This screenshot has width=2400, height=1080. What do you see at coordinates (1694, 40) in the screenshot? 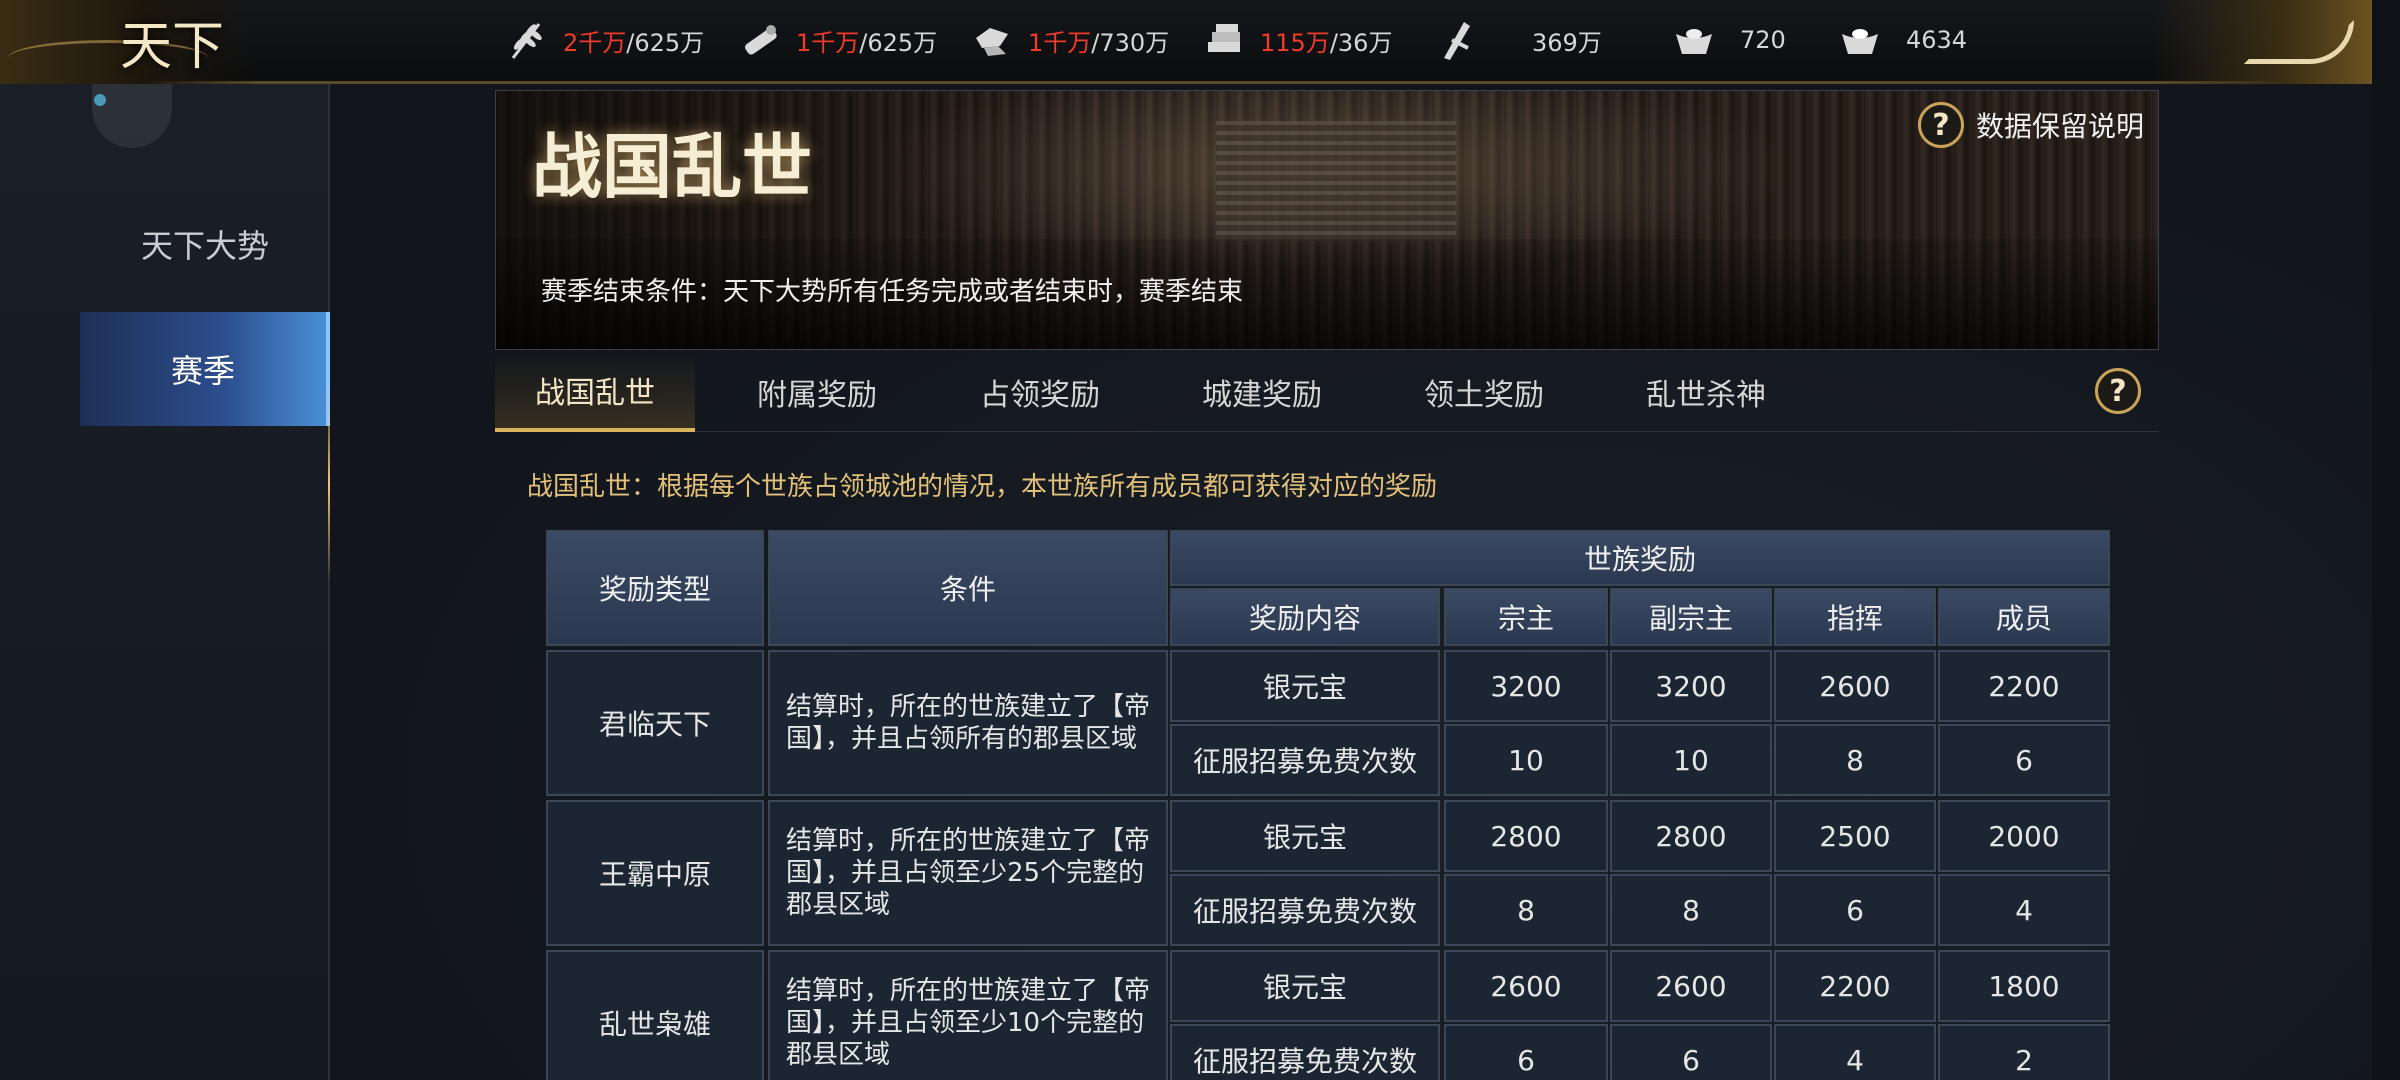
I see `gold-ingot-icon` at bounding box center [1694, 40].